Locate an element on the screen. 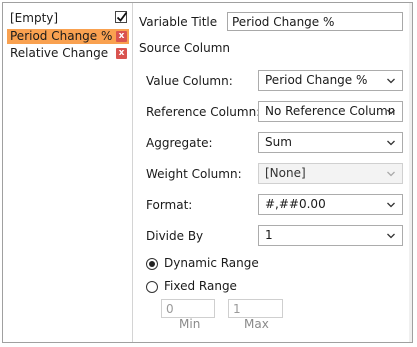 The width and height of the screenshot is (417, 347). reference-column-value: No Reference Column is located at coordinates (330, 111).